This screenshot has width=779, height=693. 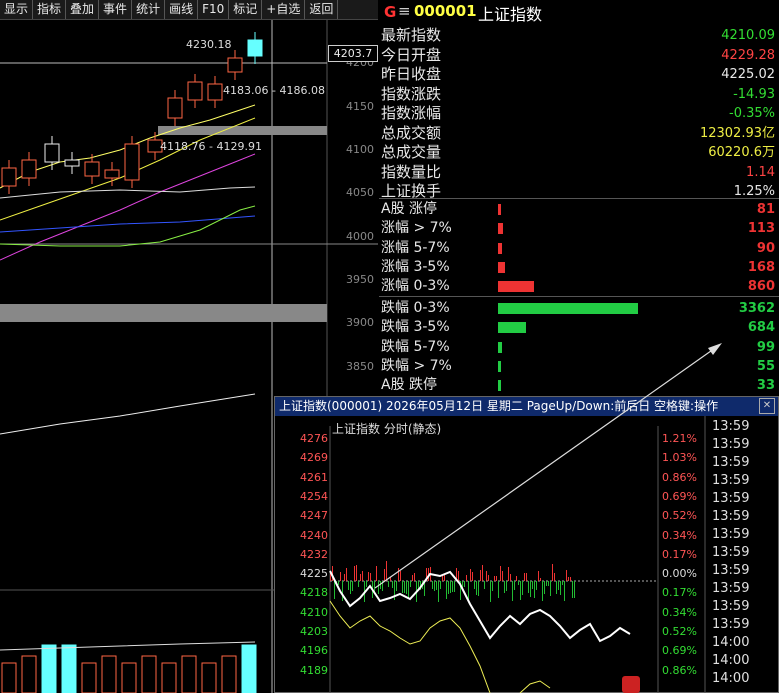 I want to click on y-tick-label: 3850, so click(x=360, y=366).